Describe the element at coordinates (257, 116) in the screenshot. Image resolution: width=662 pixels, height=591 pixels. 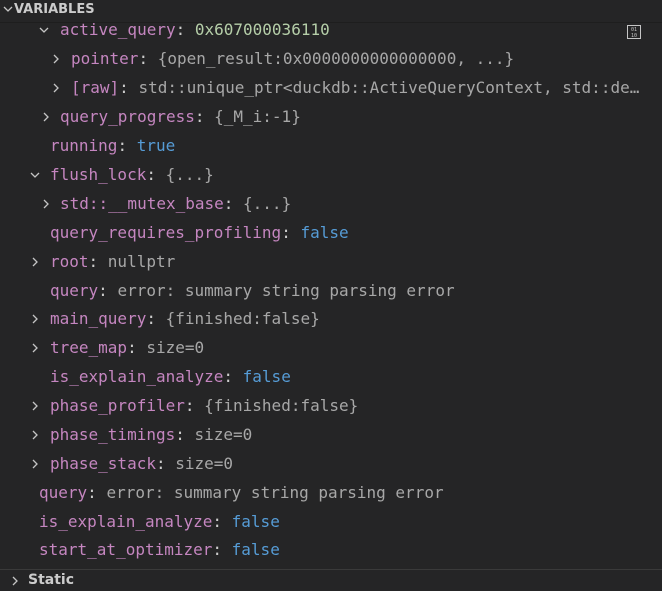
I see `variable-value: {_M_i:-1}` at that location.